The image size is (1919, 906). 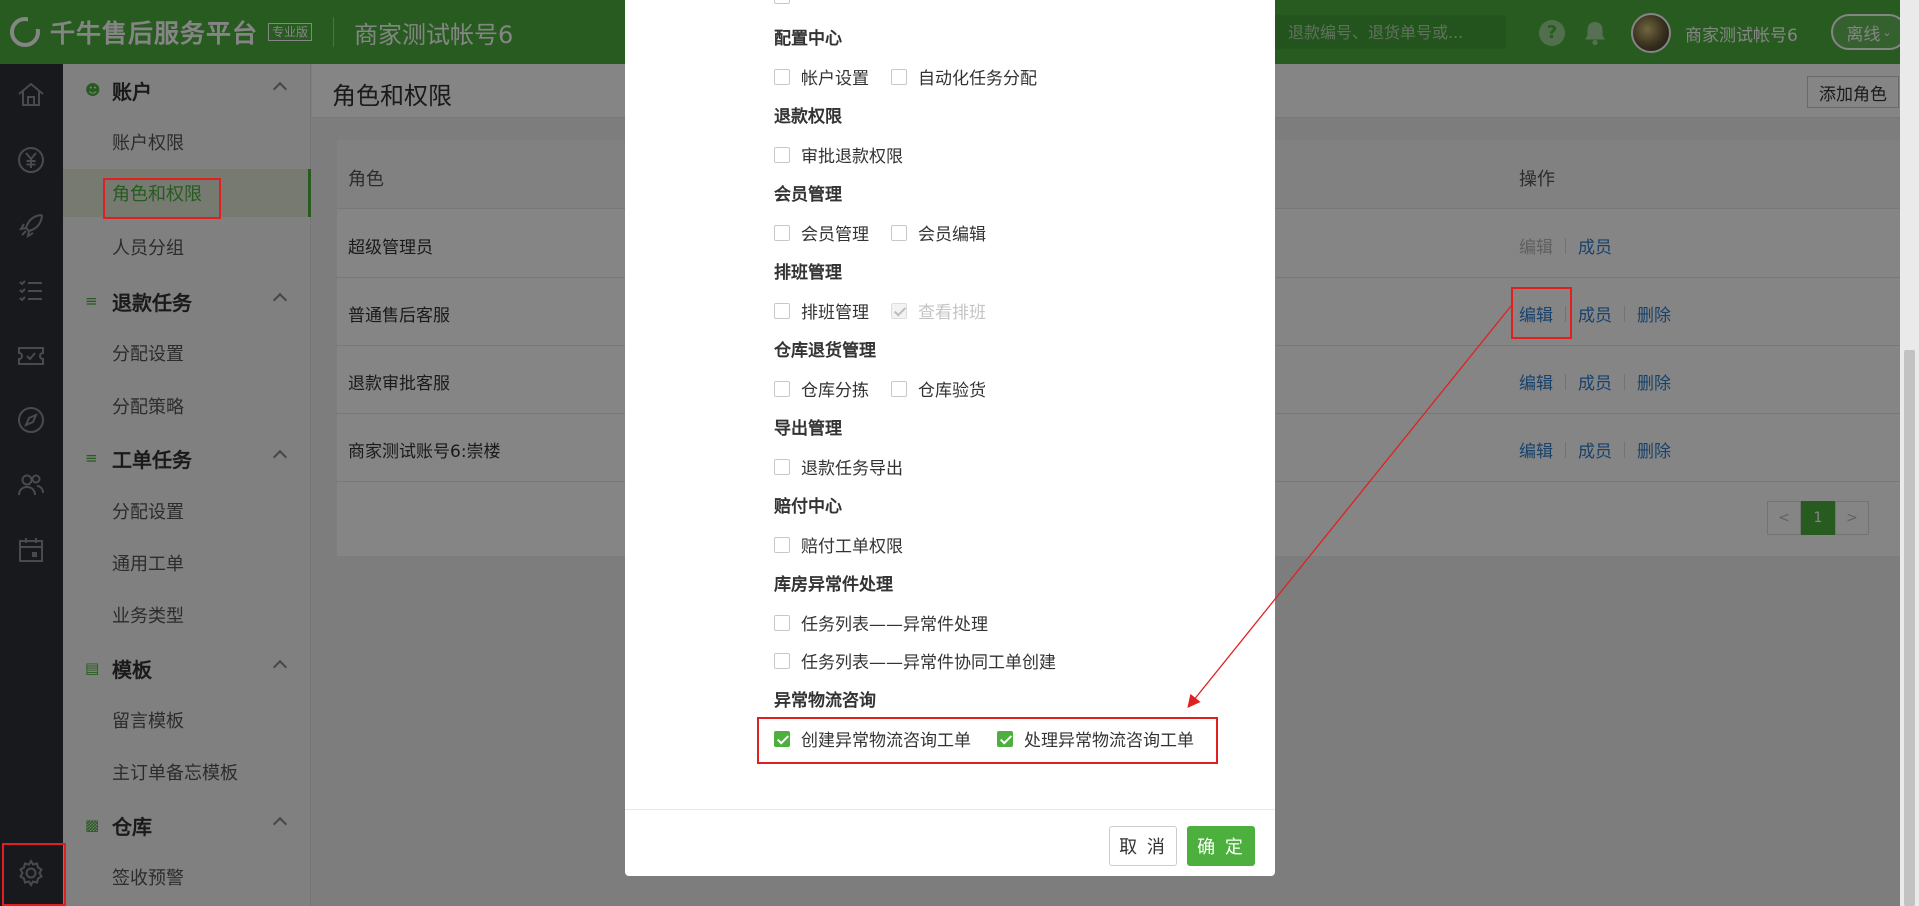 I want to click on permission-checkbox: 仓库分拣, so click(x=821, y=388).